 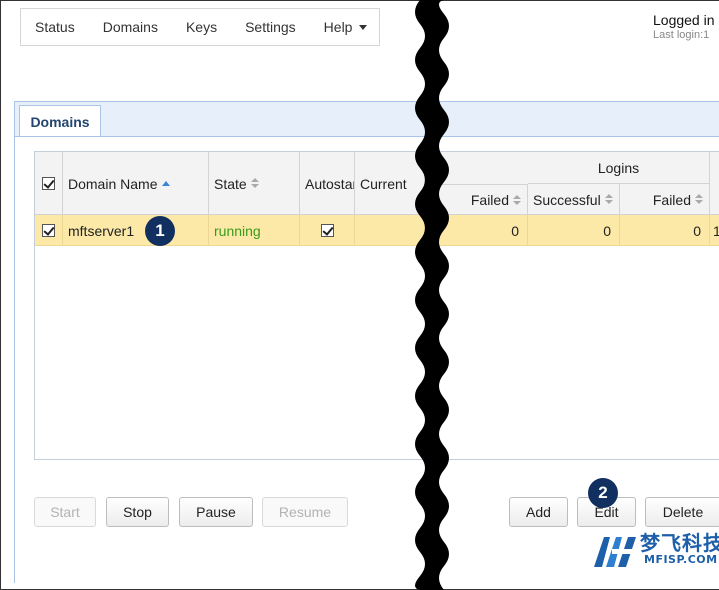 I want to click on column-group-logins-label: Logins, so click(x=618, y=167).